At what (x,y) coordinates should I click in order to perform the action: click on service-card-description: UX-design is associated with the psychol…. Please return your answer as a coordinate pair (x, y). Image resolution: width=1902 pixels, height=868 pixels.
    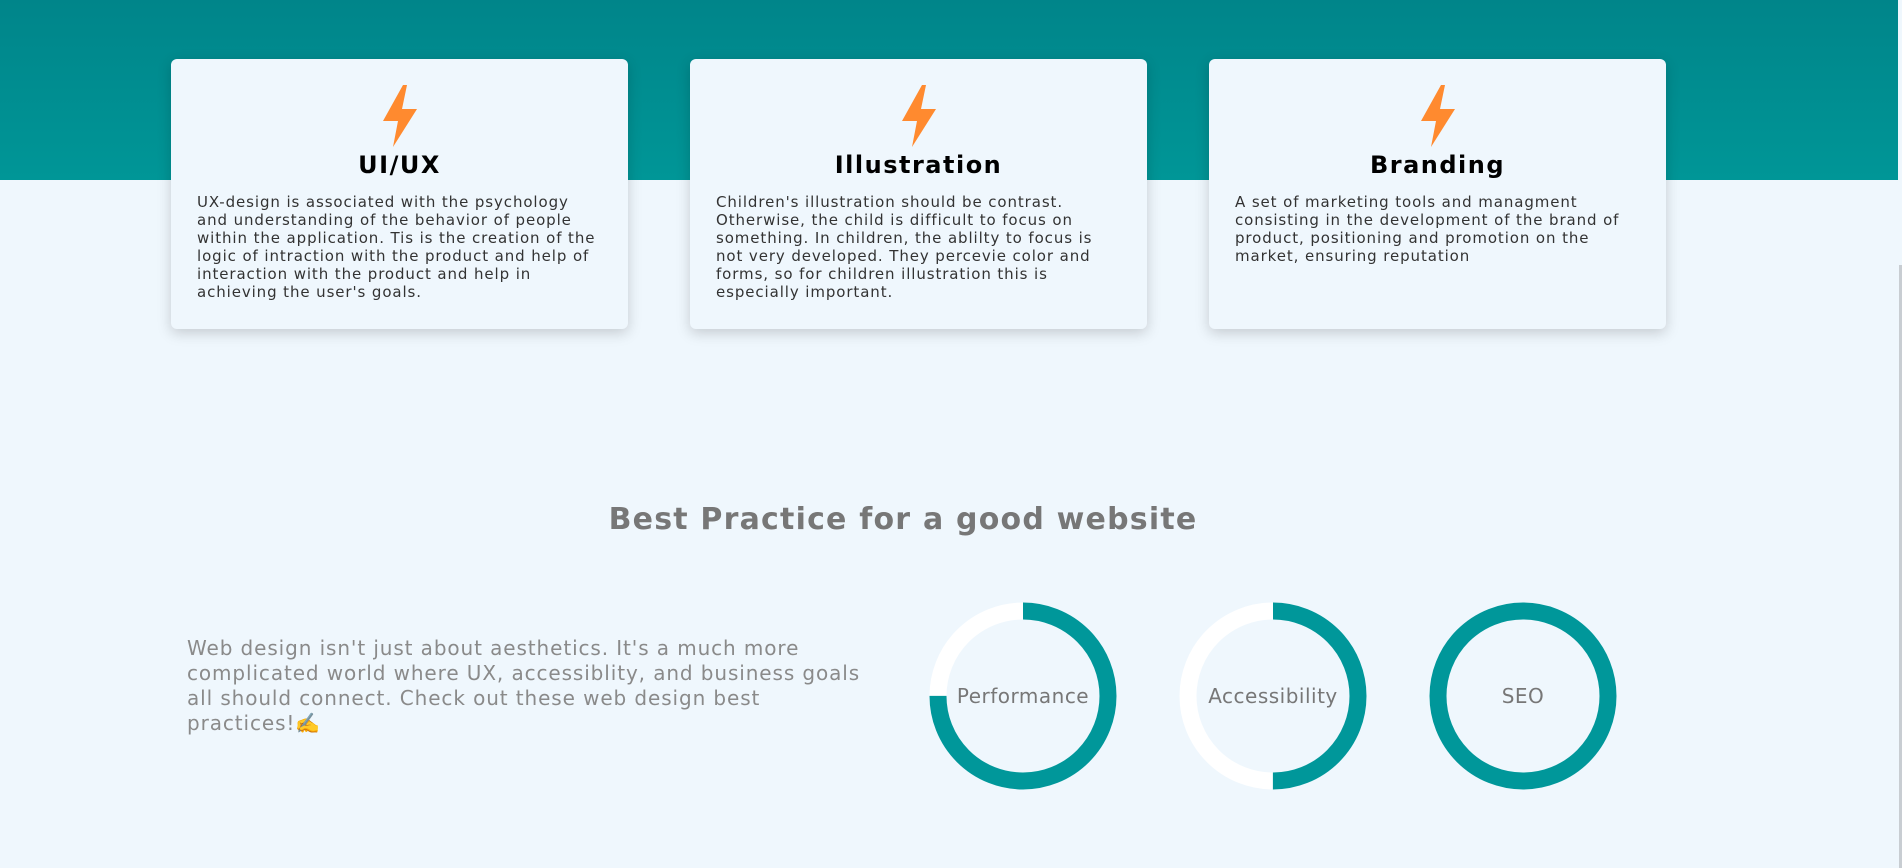
    Looking at the image, I should click on (396, 247).